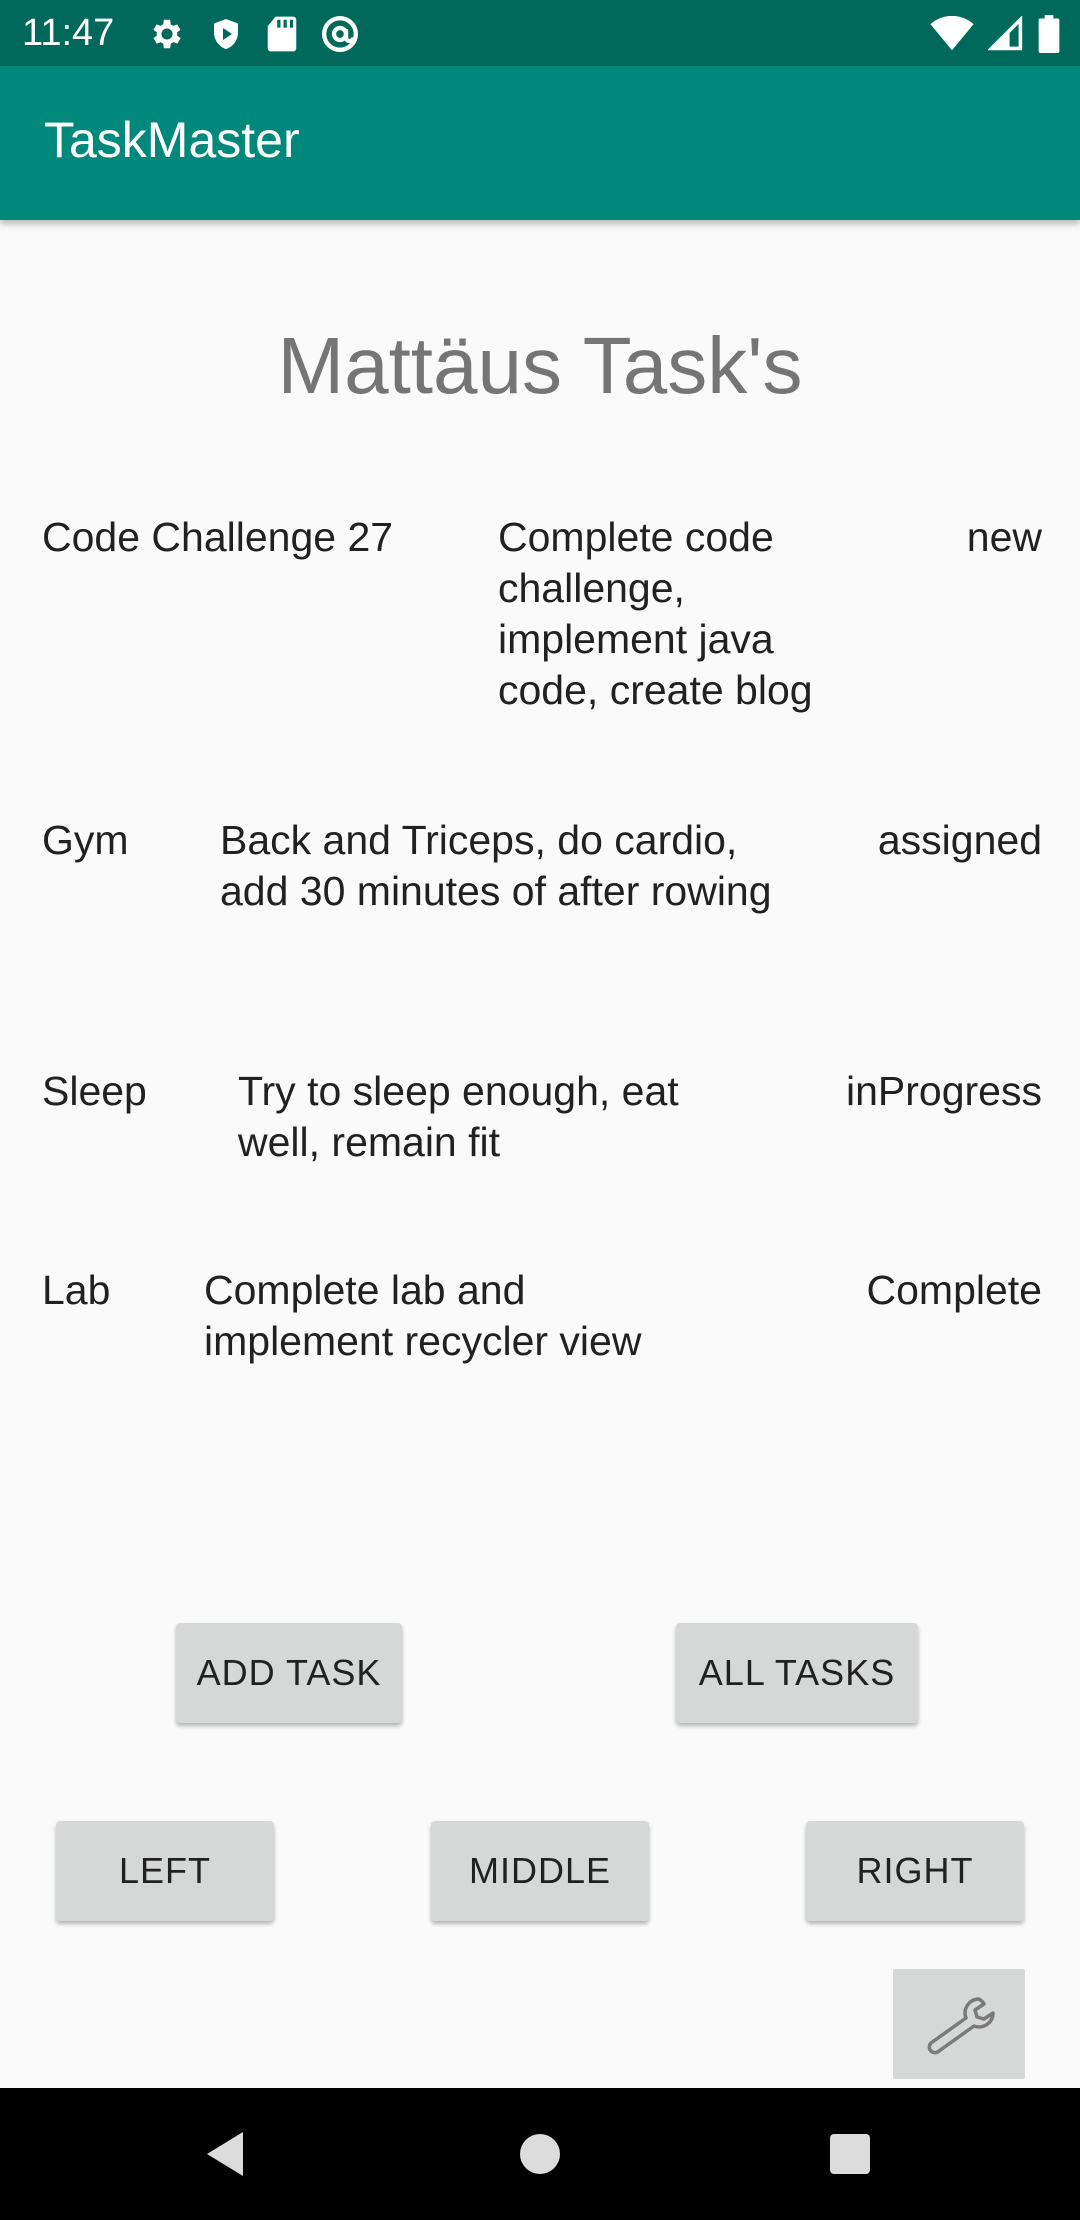 This screenshot has height=2220, width=1080. I want to click on task-title: Sleep, so click(94, 1091).